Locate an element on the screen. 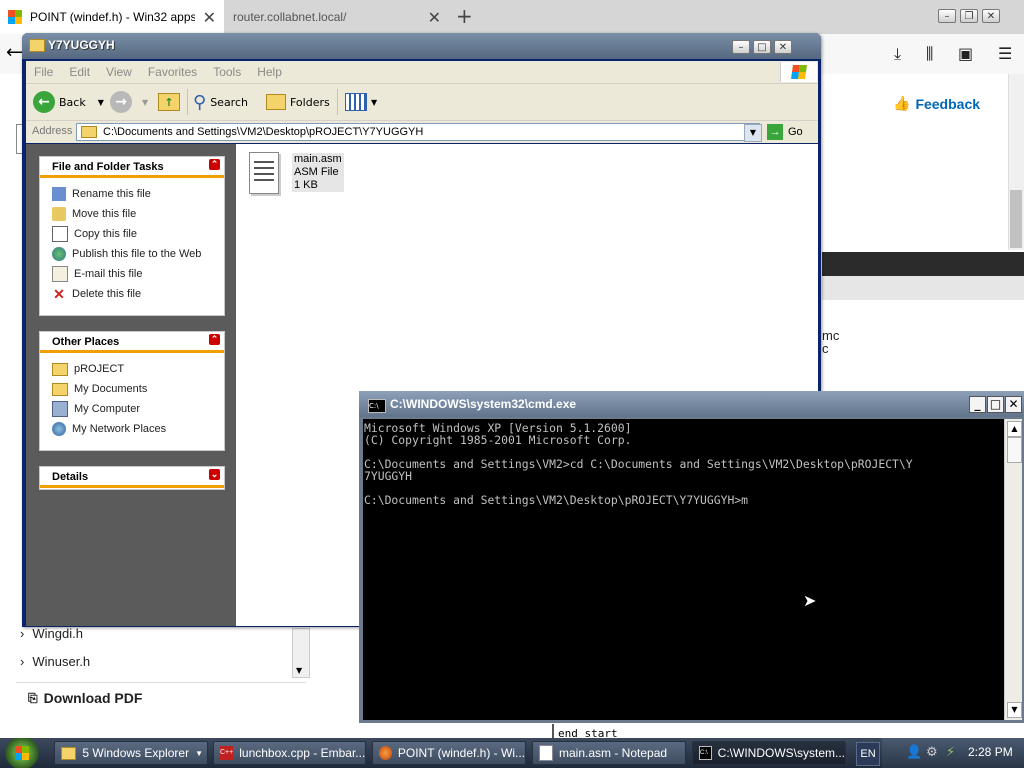  download-pdf-link: ⎘ Download PDF is located at coordinates (85, 698).